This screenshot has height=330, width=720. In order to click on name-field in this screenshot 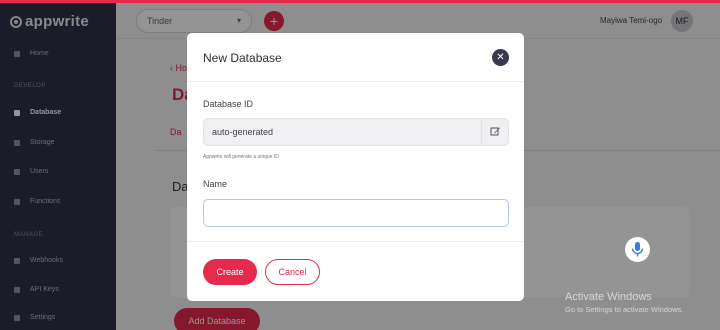, I will do `click(356, 213)`.